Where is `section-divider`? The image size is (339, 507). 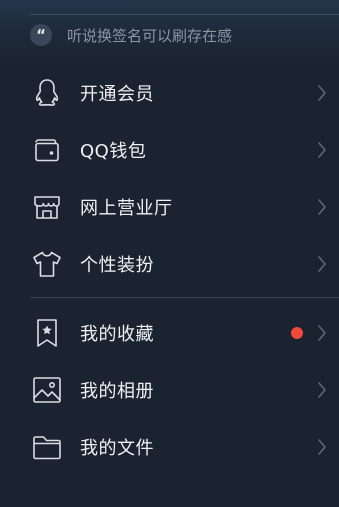
section-divider is located at coordinates (184, 297).